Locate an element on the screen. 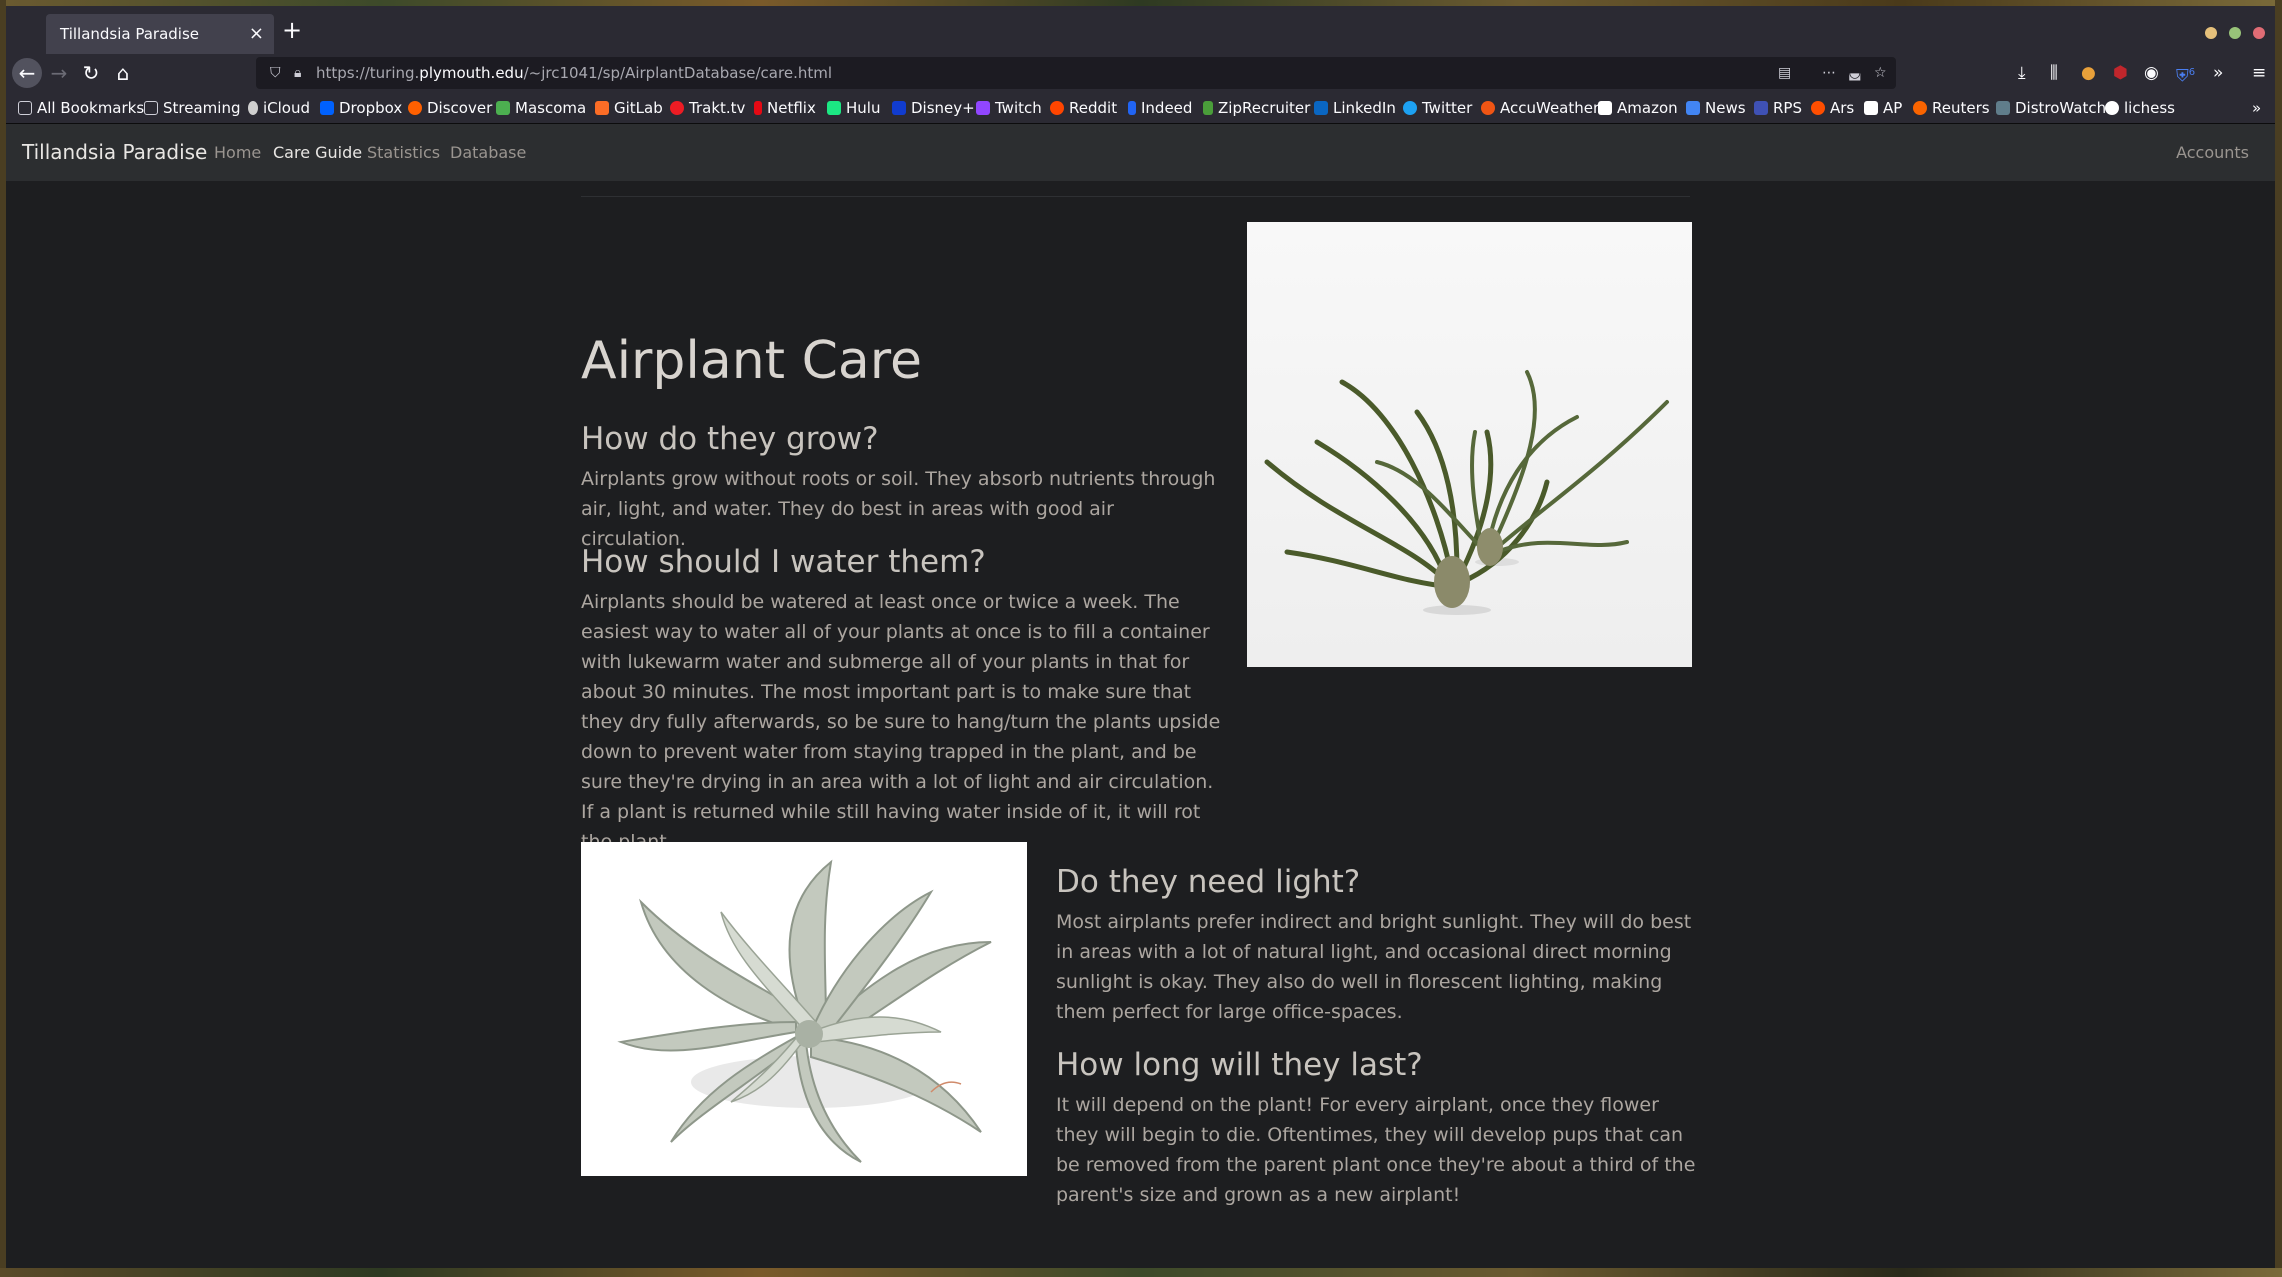 Image resolution: width=2282 pixels, height=1277 pixels. twitter-icon is located at coordinates (1410, 108).